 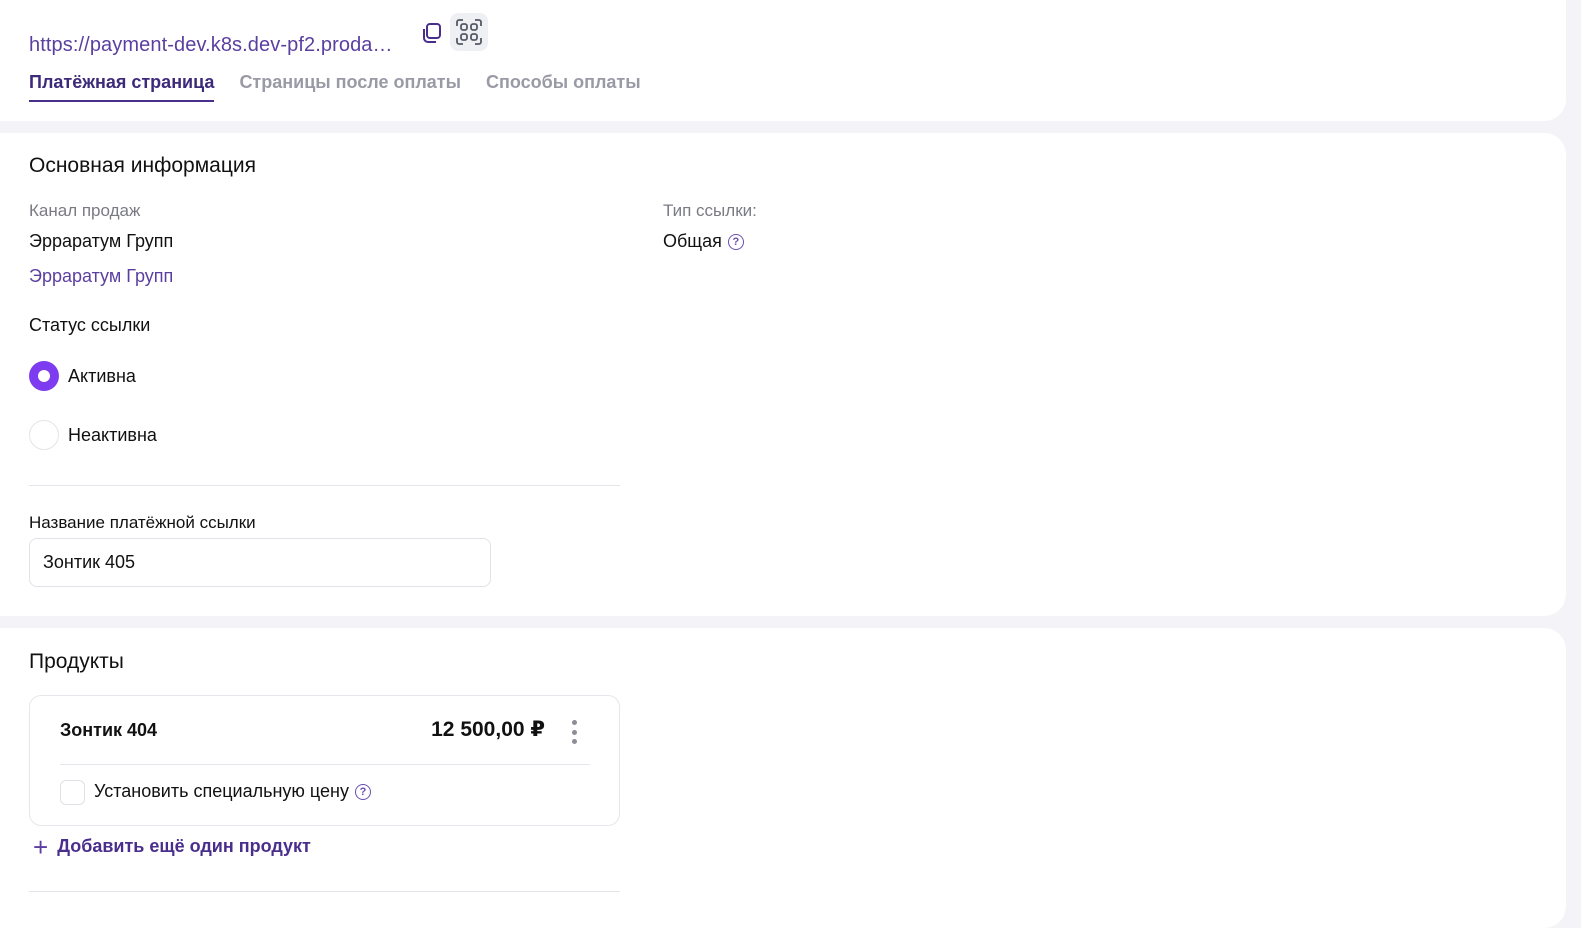 I want to click on tab-payment-page: Платёжная страница, so click(x=122, y=87).